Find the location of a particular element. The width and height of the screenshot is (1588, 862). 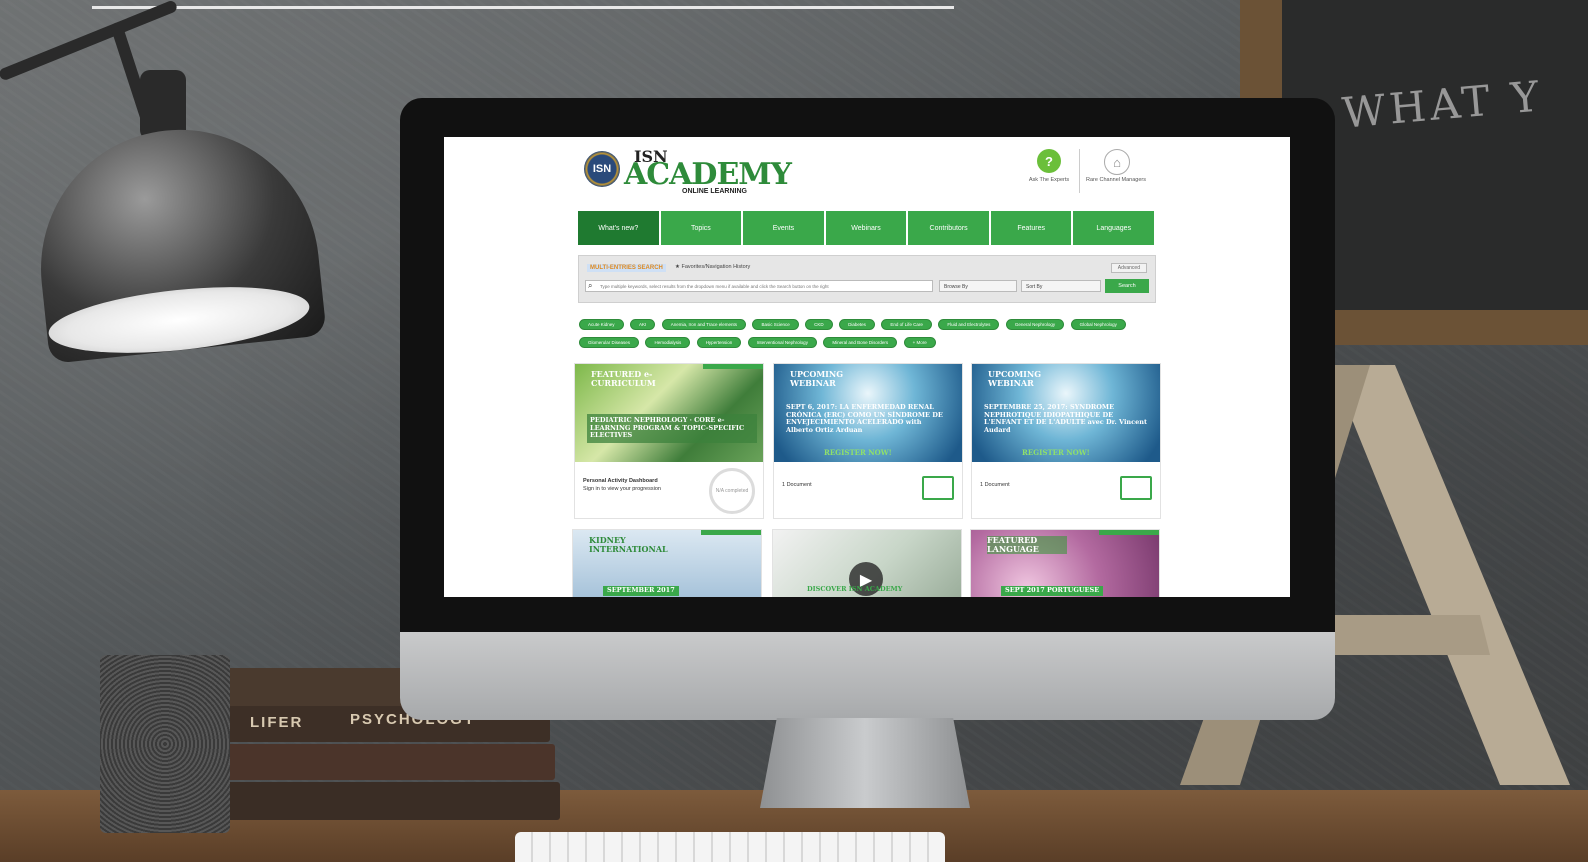

book-spine-text-1: LIFER is located at coordinates (277, 722).